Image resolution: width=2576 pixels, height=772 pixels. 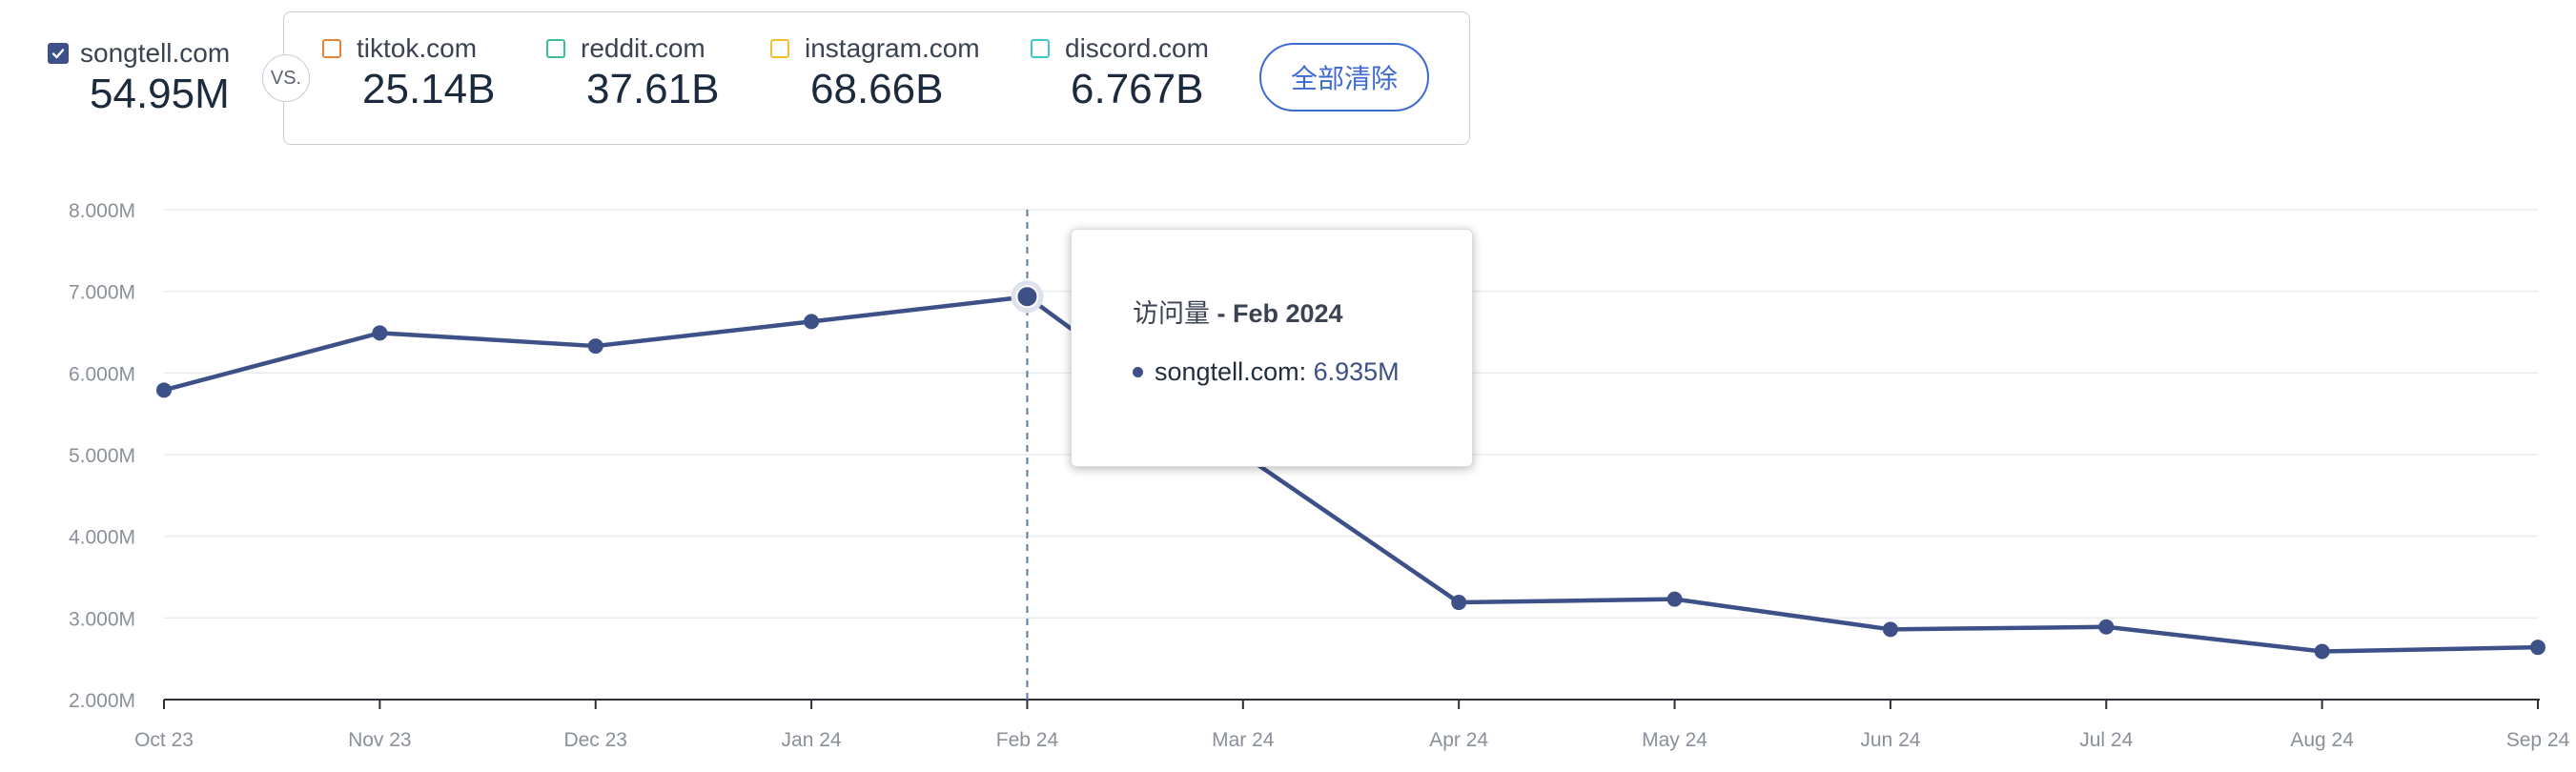 What do you see at coordinates (1138, 372) in the screenshot?
I see `series-dot-icon` at bounding box center [1138, 372].